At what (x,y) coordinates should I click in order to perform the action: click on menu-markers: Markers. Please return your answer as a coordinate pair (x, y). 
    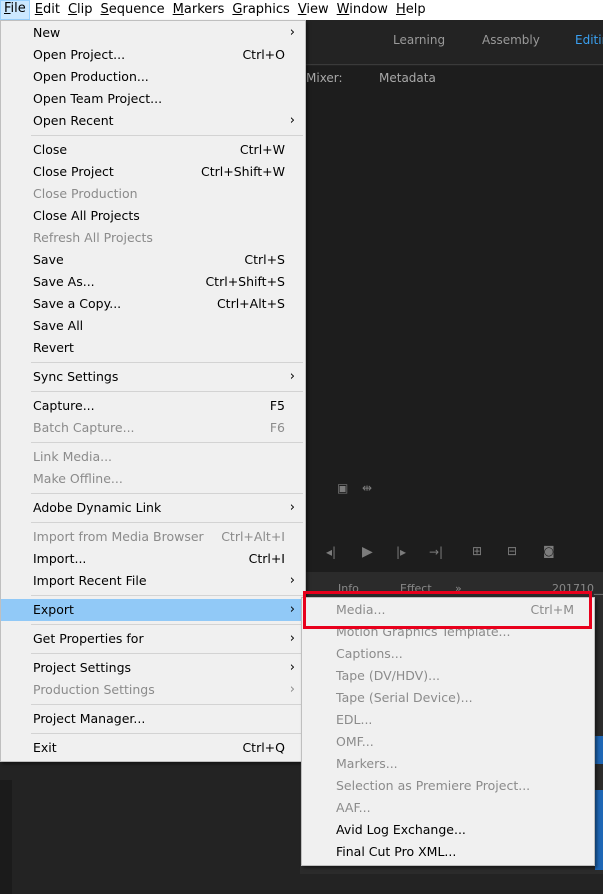
    Looking at the image, I should click on (199, 10).